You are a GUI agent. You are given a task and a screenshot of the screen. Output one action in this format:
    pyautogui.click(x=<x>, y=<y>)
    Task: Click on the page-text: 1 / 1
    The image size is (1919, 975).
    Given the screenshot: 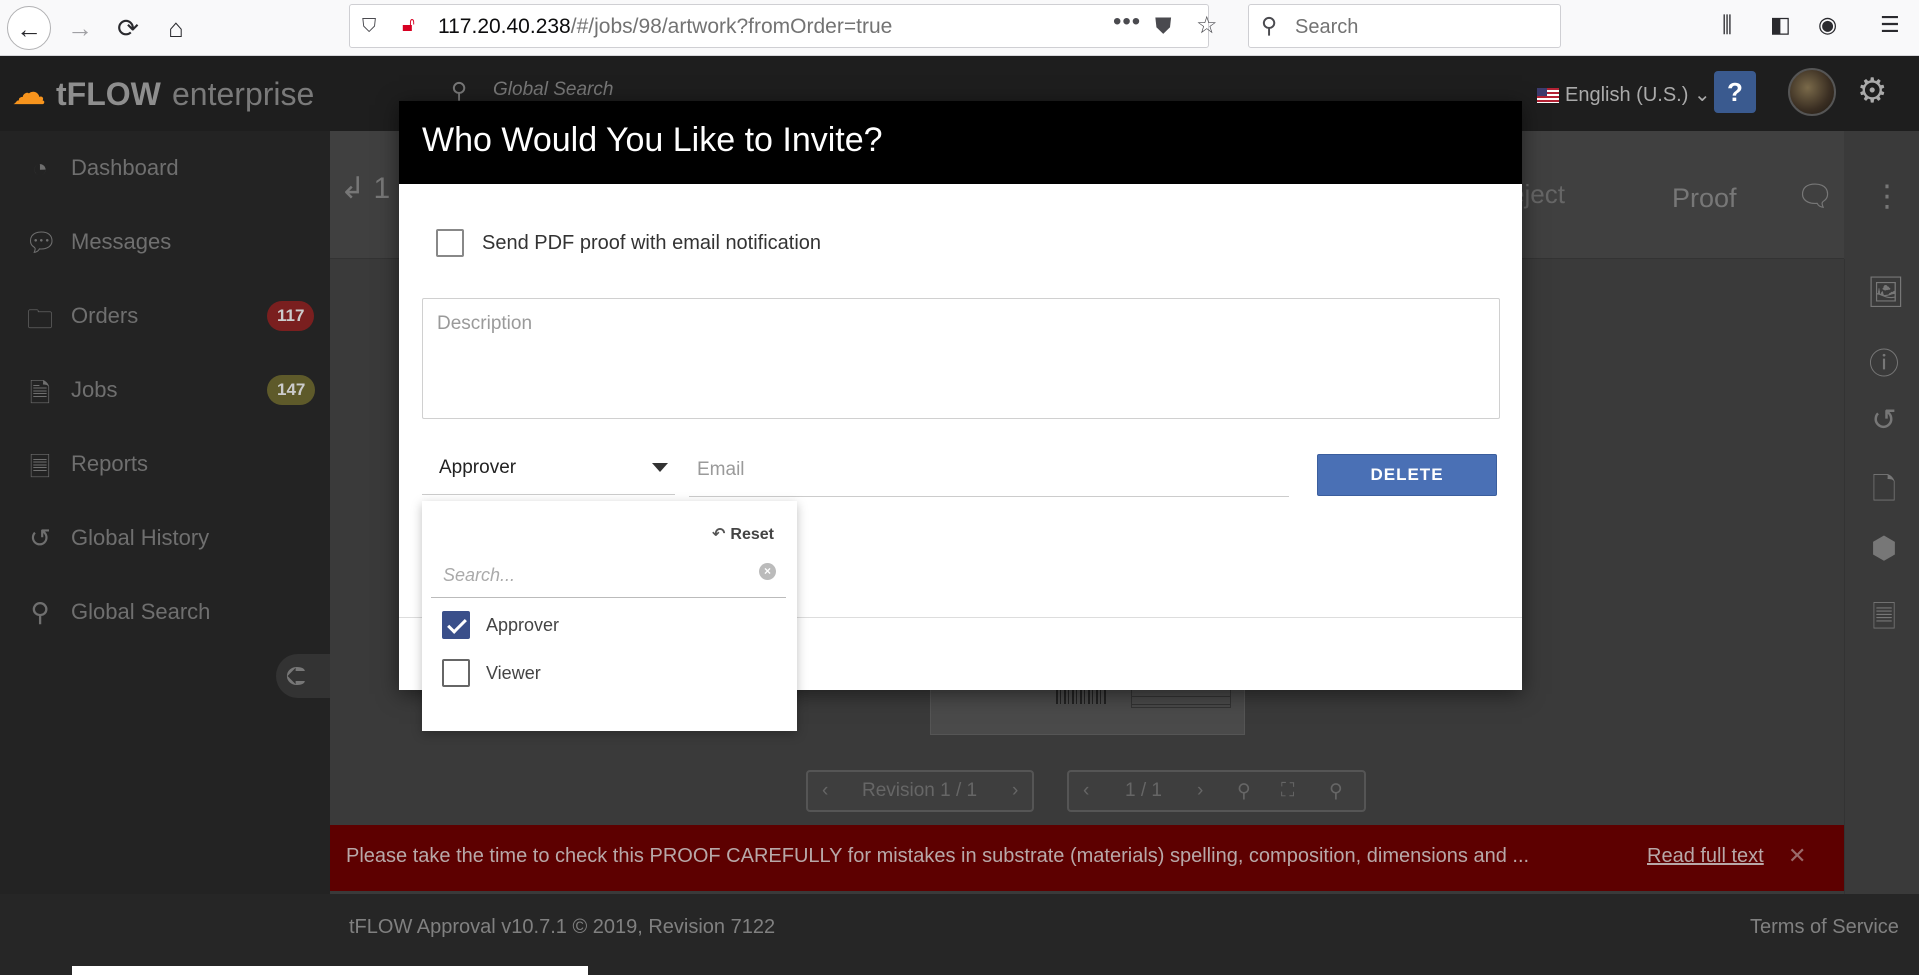 What is the action you would take?
    pyautogui.click(x=1143, y=790)
    